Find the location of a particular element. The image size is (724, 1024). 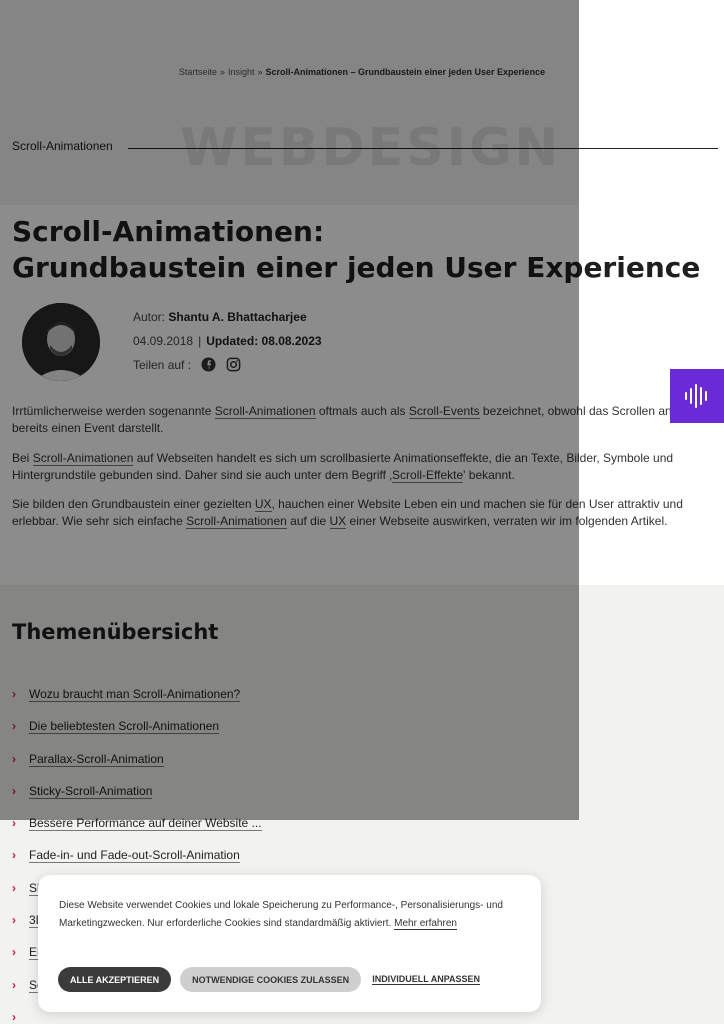

instagram-icon is located at coordinates (233, 364).